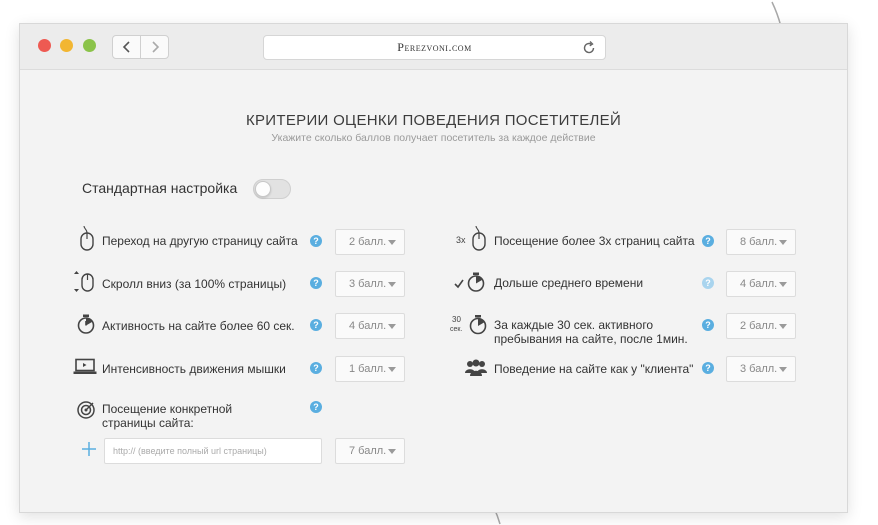 The image size is (878, 525). What do you see at coordinates (594, 369) in the screenshot?
I see `criterion-label: Поведение на сайте как у "клиента"` at bounding box center [594, 369].